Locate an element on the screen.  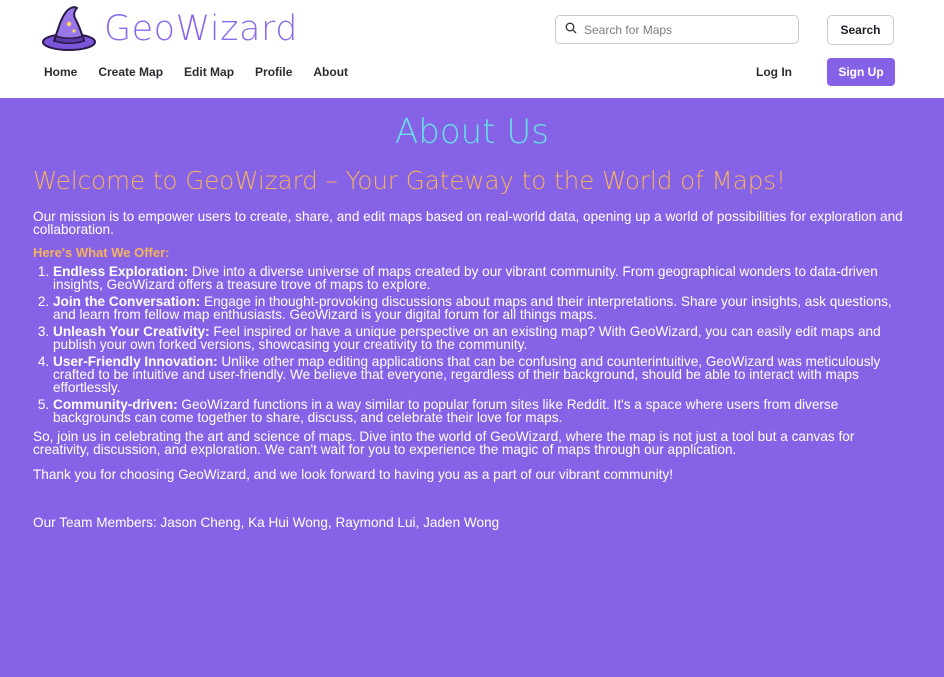
main-nav: Home Create Map Edit Map Profile About is located at coordinates (196, 72).